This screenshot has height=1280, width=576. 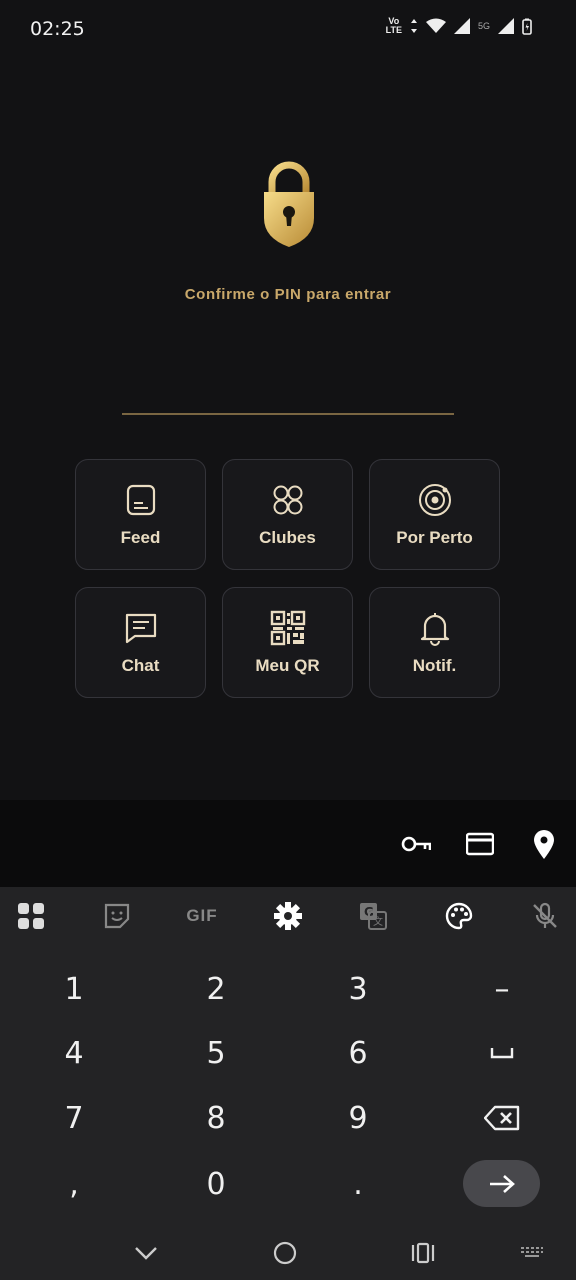 I want to click on backspace-icon, so click(x=502, y=1118).